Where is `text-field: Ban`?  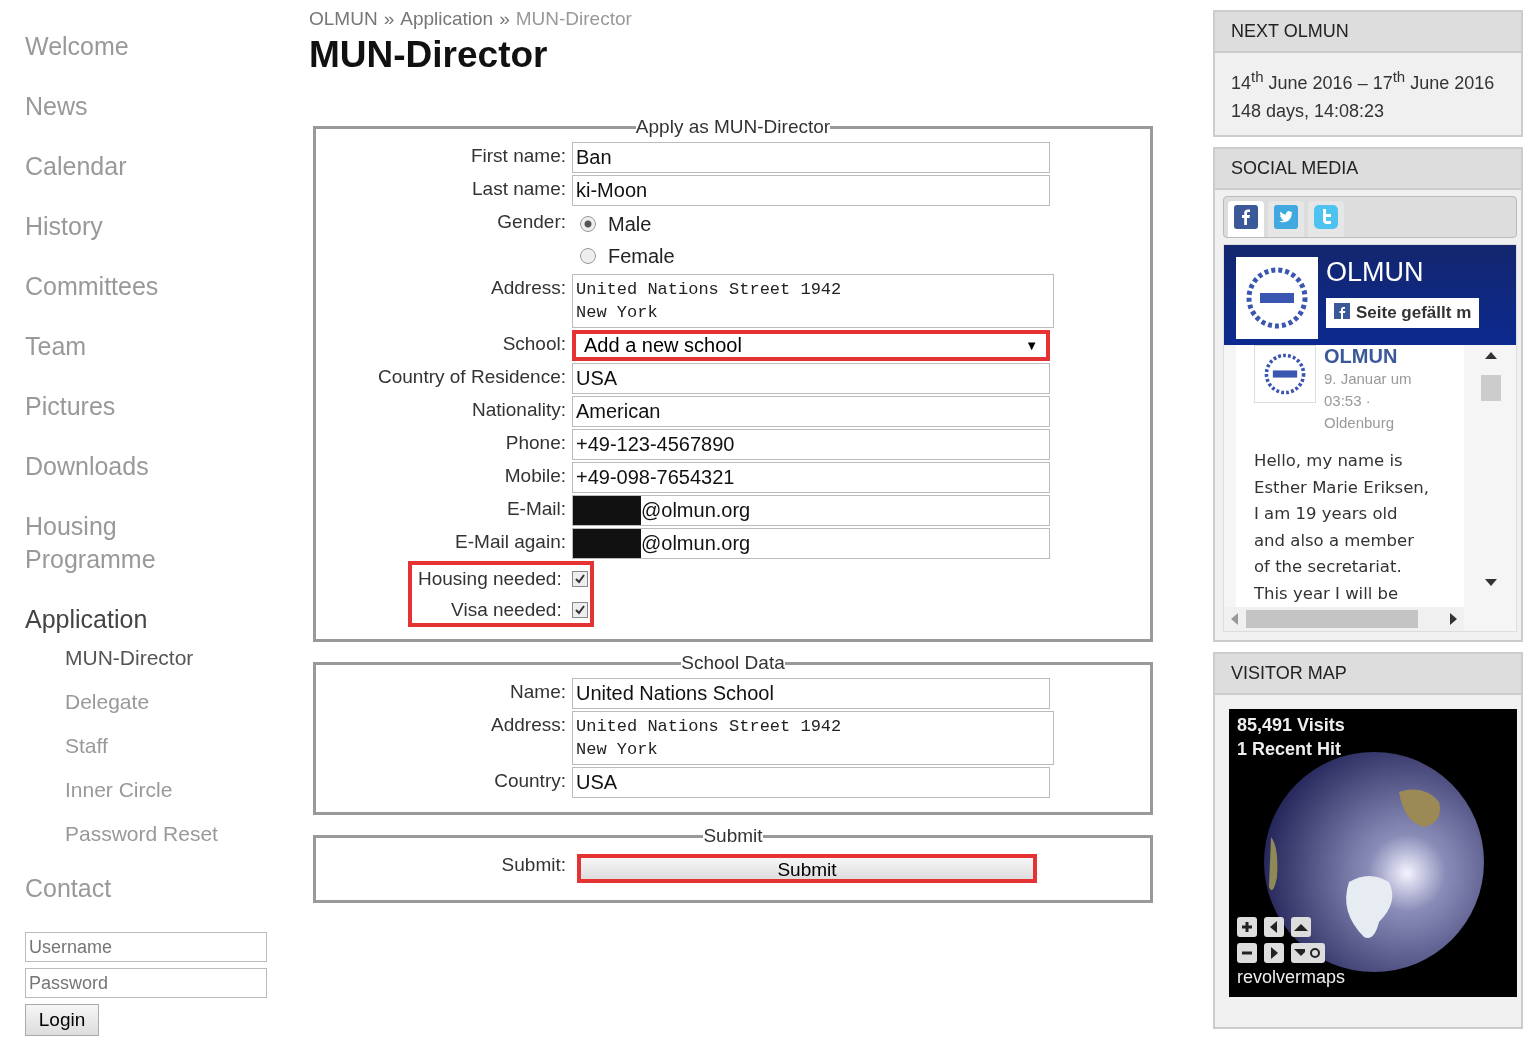 text-field: Ban is located at coordinates (811, 157).